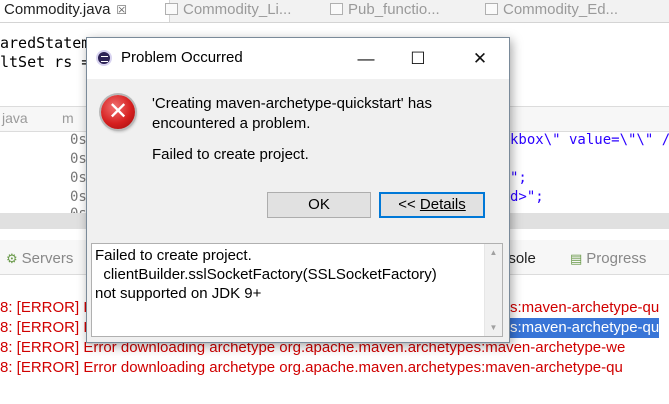 The width and height of the screenshot is (669, 404). I want to click on scroll-up-icon: ▲, so click(493, 252).